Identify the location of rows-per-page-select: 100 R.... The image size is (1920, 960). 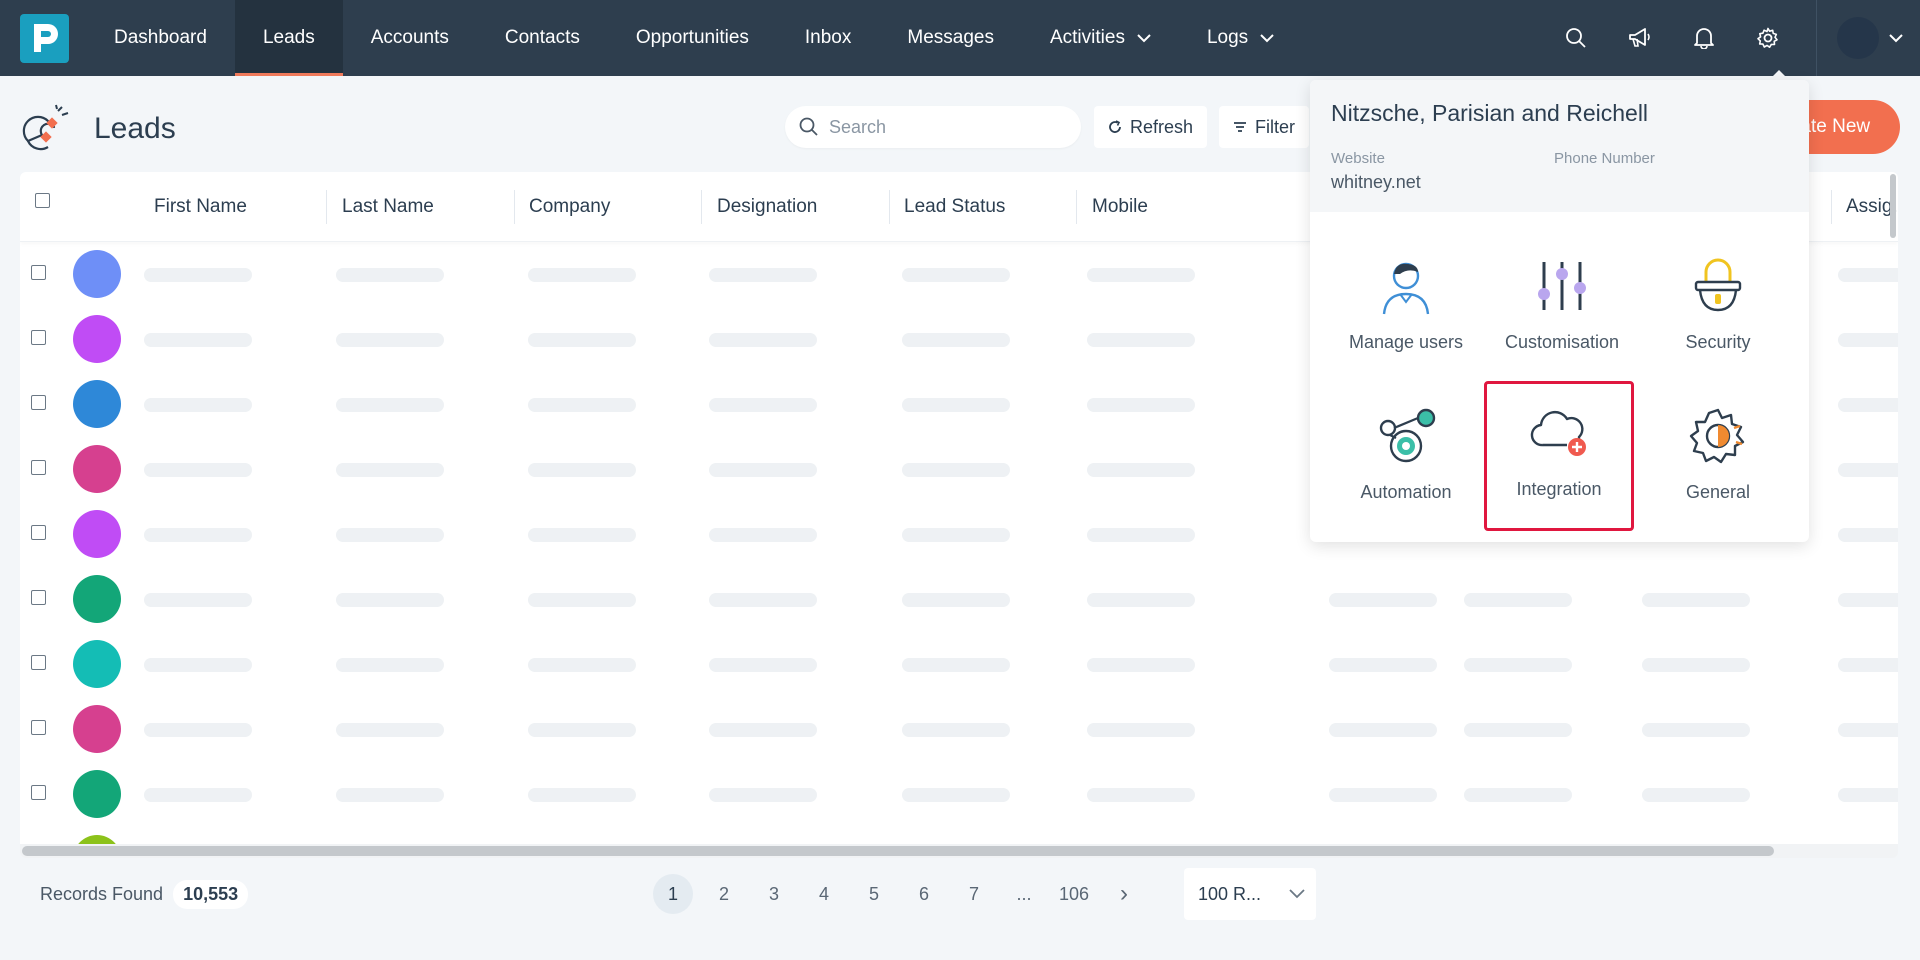
(1250, 894).